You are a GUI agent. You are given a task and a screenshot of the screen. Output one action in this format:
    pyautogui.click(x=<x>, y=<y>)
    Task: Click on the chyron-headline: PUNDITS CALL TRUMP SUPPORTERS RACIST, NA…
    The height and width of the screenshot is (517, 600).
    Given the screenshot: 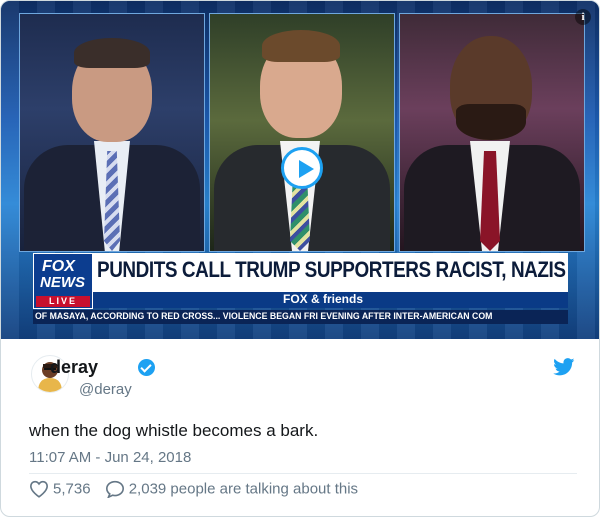 What is the action you would take?
    pyautogui.click(x=331, y=269)
    